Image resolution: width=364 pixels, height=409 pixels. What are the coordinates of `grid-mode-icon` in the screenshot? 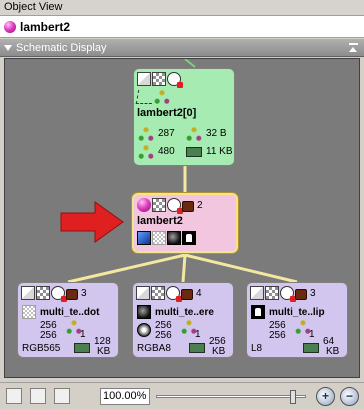 It's located at (38, 396).